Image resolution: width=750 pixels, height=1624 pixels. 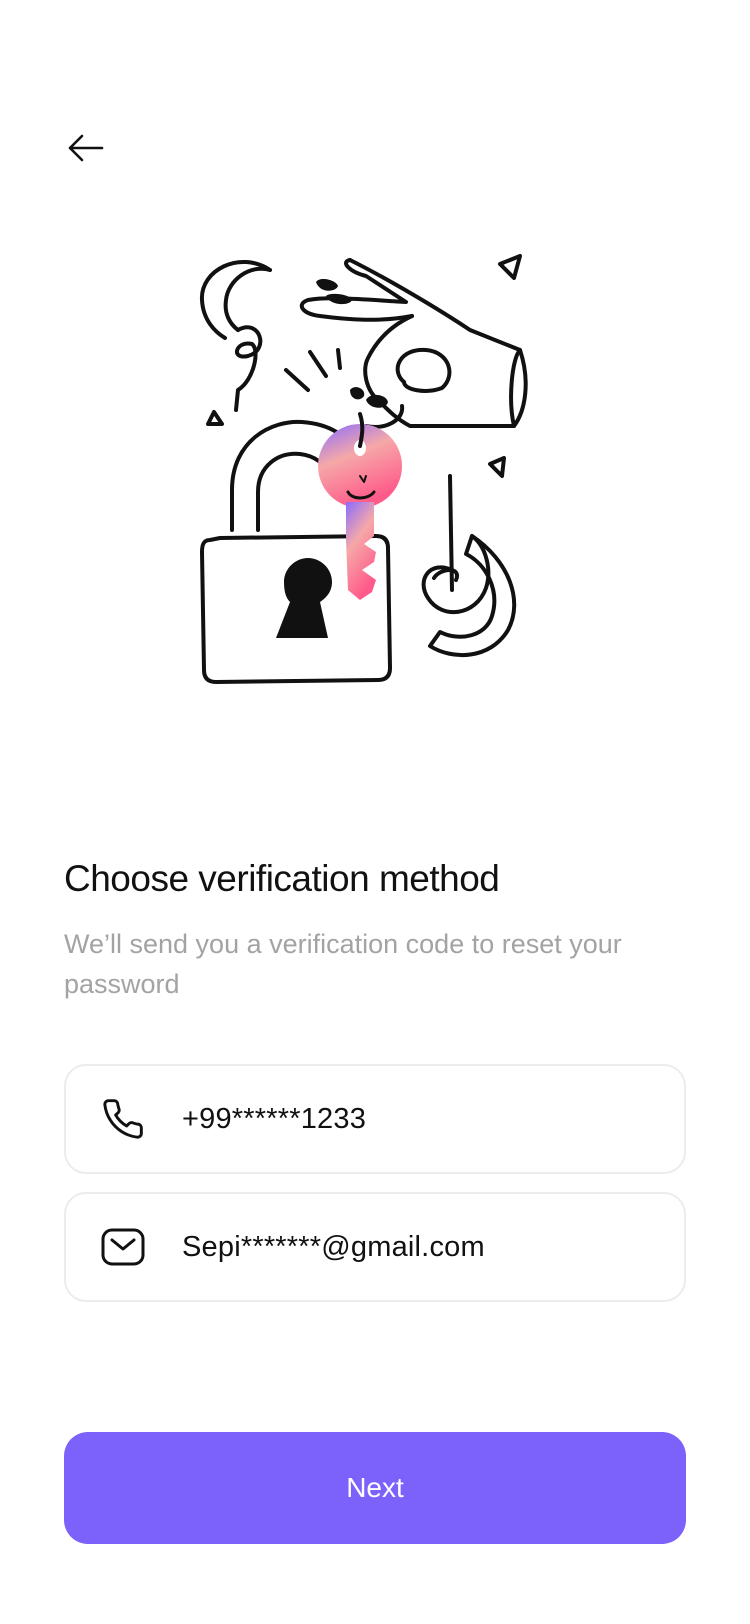 I want to click on phone-number-label: +99******1233, so click(x=274, y=1118).